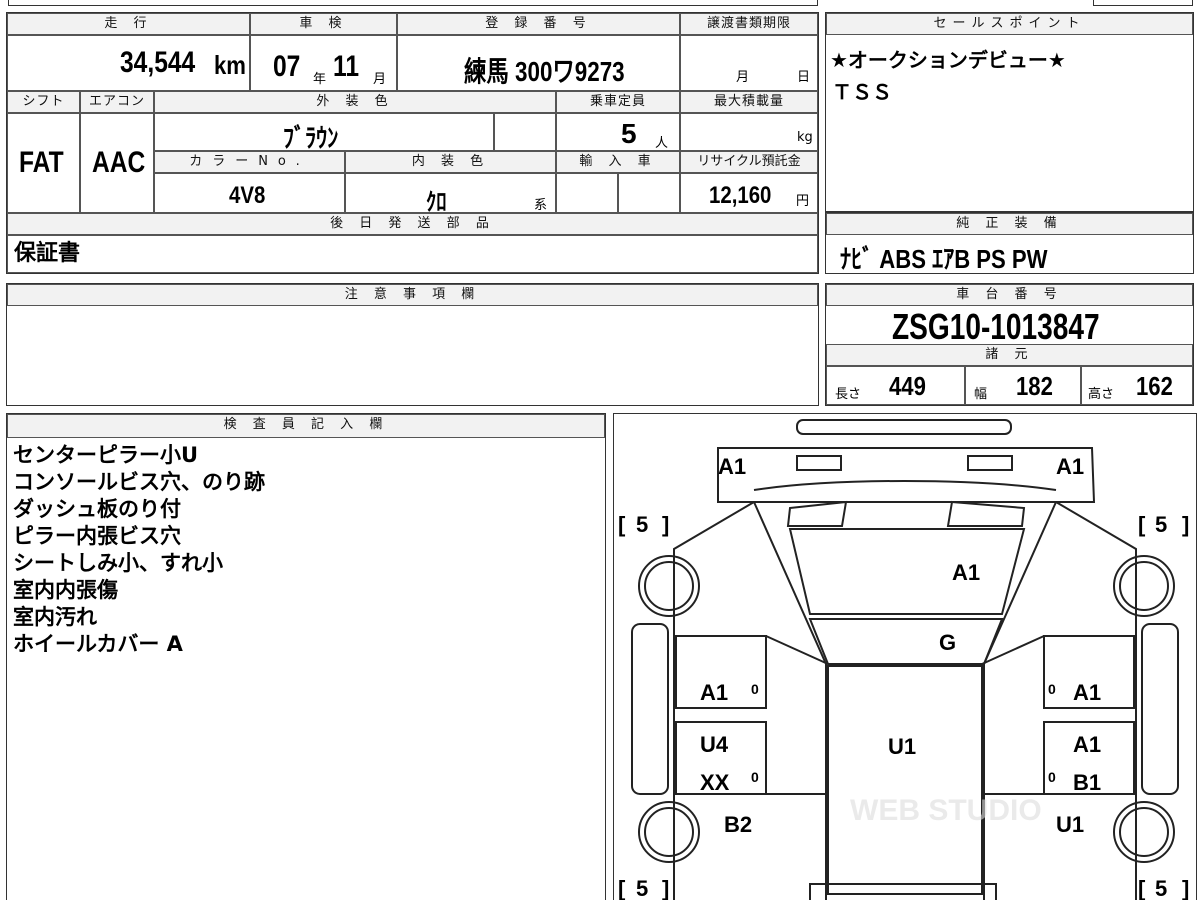 The image size is (1200, 900). Describe the element at coordinates (306, 426) in the screenshot. I see `inspector-header: 検 査 員 記 入 欄` at that location.